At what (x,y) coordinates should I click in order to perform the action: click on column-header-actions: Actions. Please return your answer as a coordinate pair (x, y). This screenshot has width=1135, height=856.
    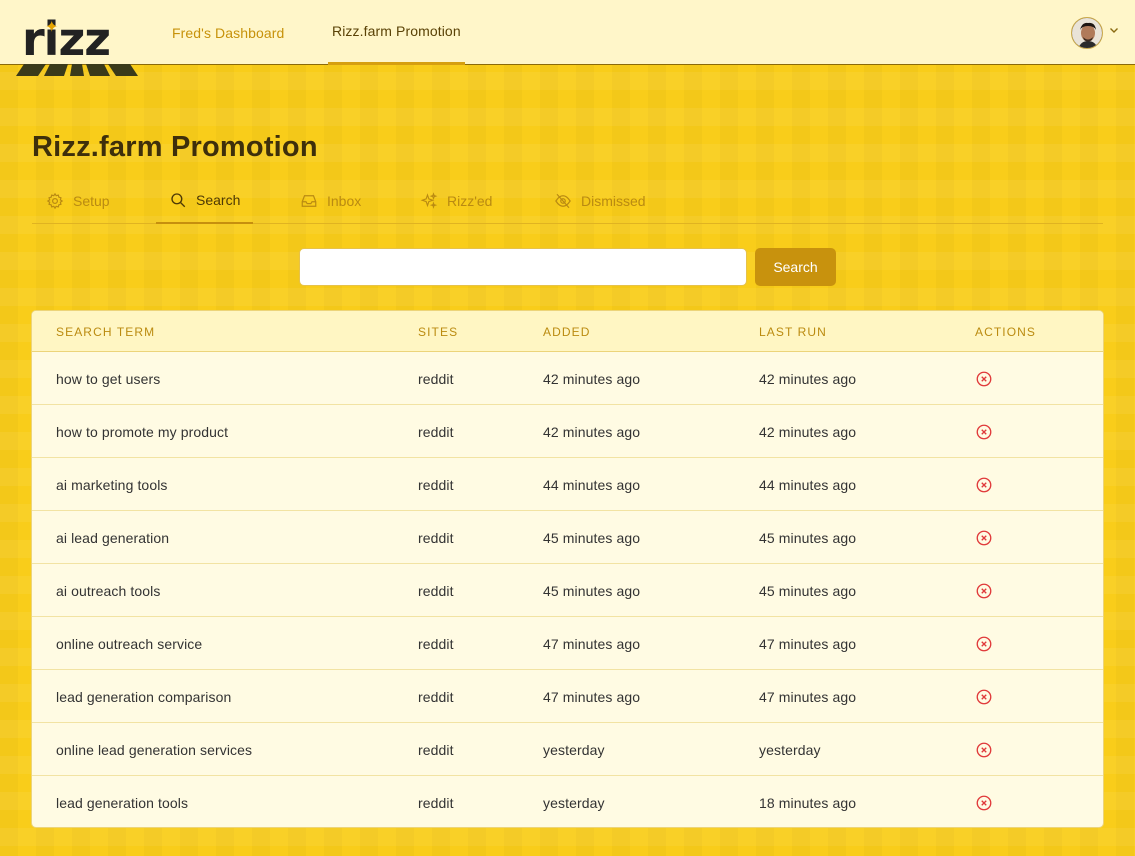
    Looking at the image, I should click on (1006, 331).